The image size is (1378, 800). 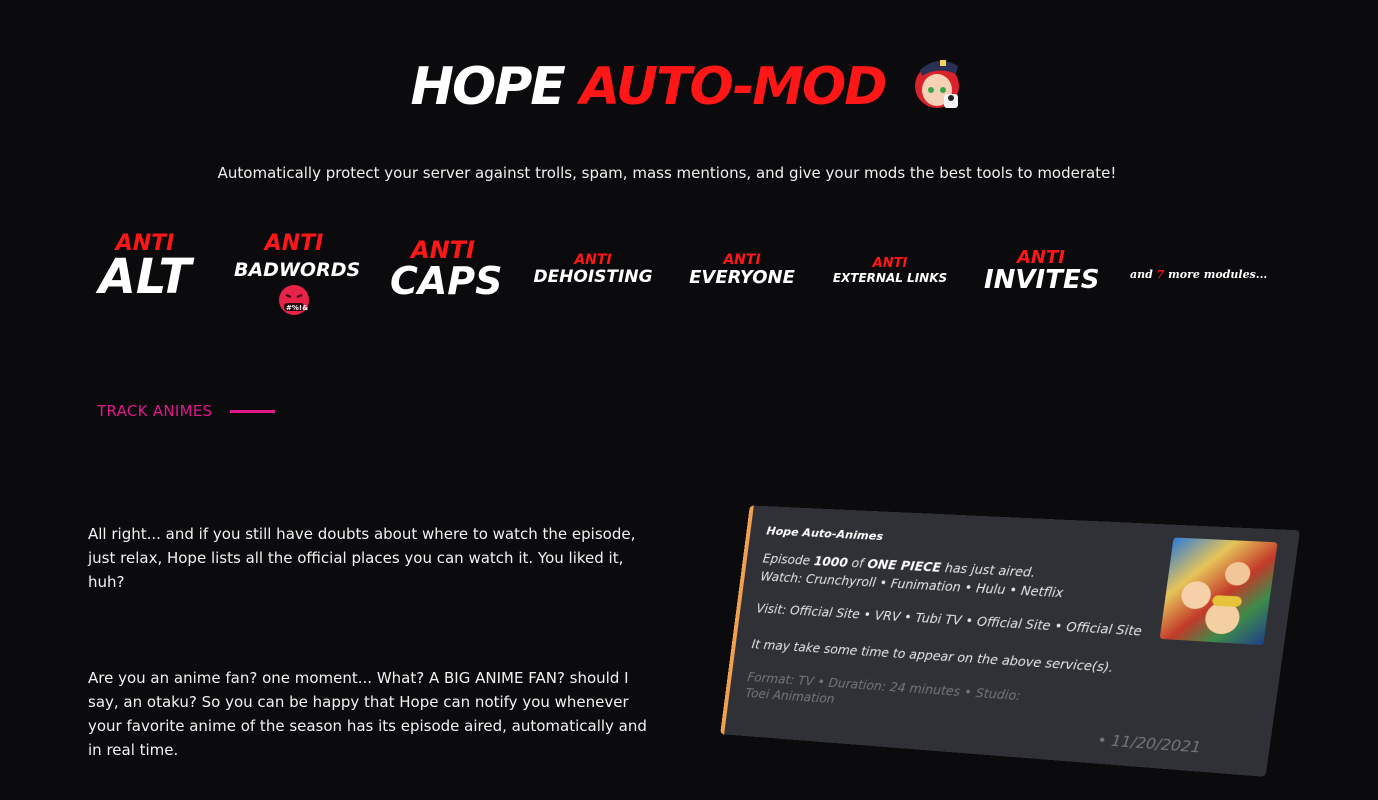 I want to click on module-name: INVITES, so click(x=1042, y=280).